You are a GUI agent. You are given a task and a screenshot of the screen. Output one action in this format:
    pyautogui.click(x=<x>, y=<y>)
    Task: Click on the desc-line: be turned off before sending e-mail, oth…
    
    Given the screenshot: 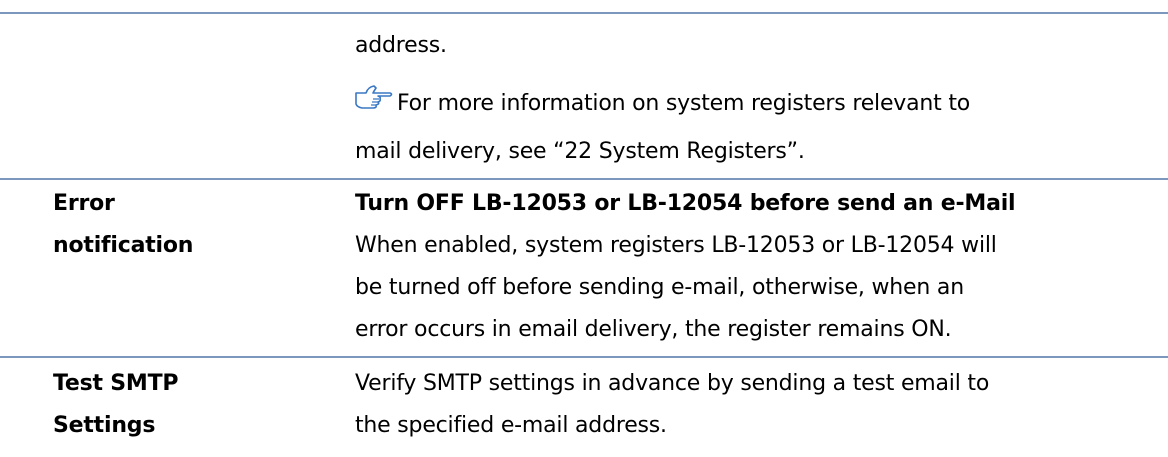 What is the action you would take?
    pyautogui.click(x=659, y=287)
    